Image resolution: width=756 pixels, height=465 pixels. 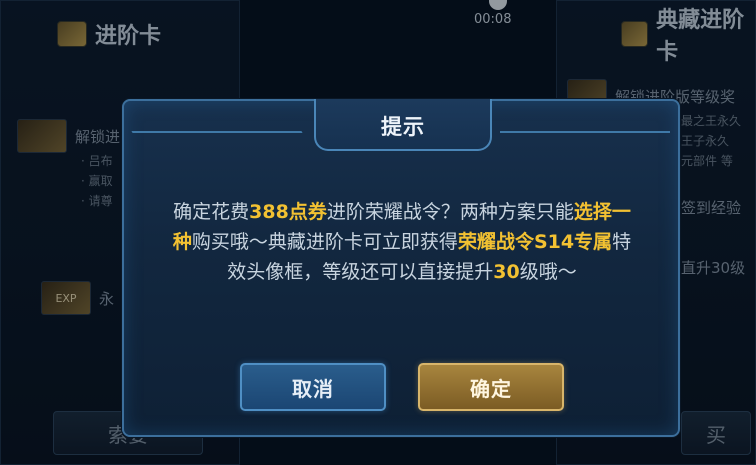 What do you see at coordinates (506, 272) in the screenshot?
I see `level-highlight: 30` at bounding box center [506, 272].